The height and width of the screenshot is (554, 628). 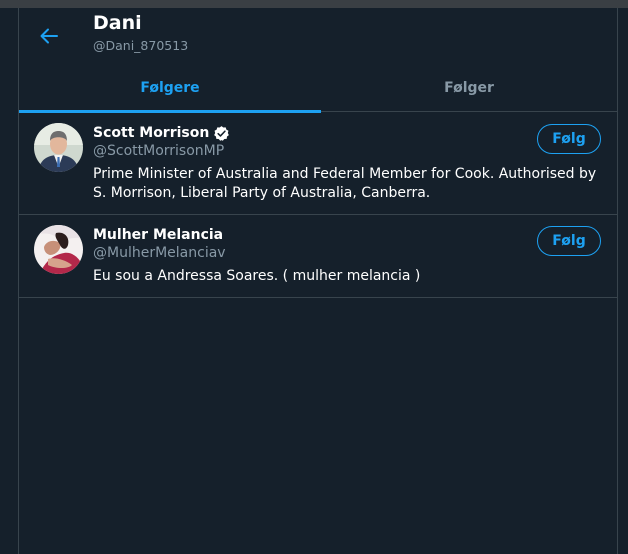 I want to click on window-top-strip, so click(x=314, y=4).